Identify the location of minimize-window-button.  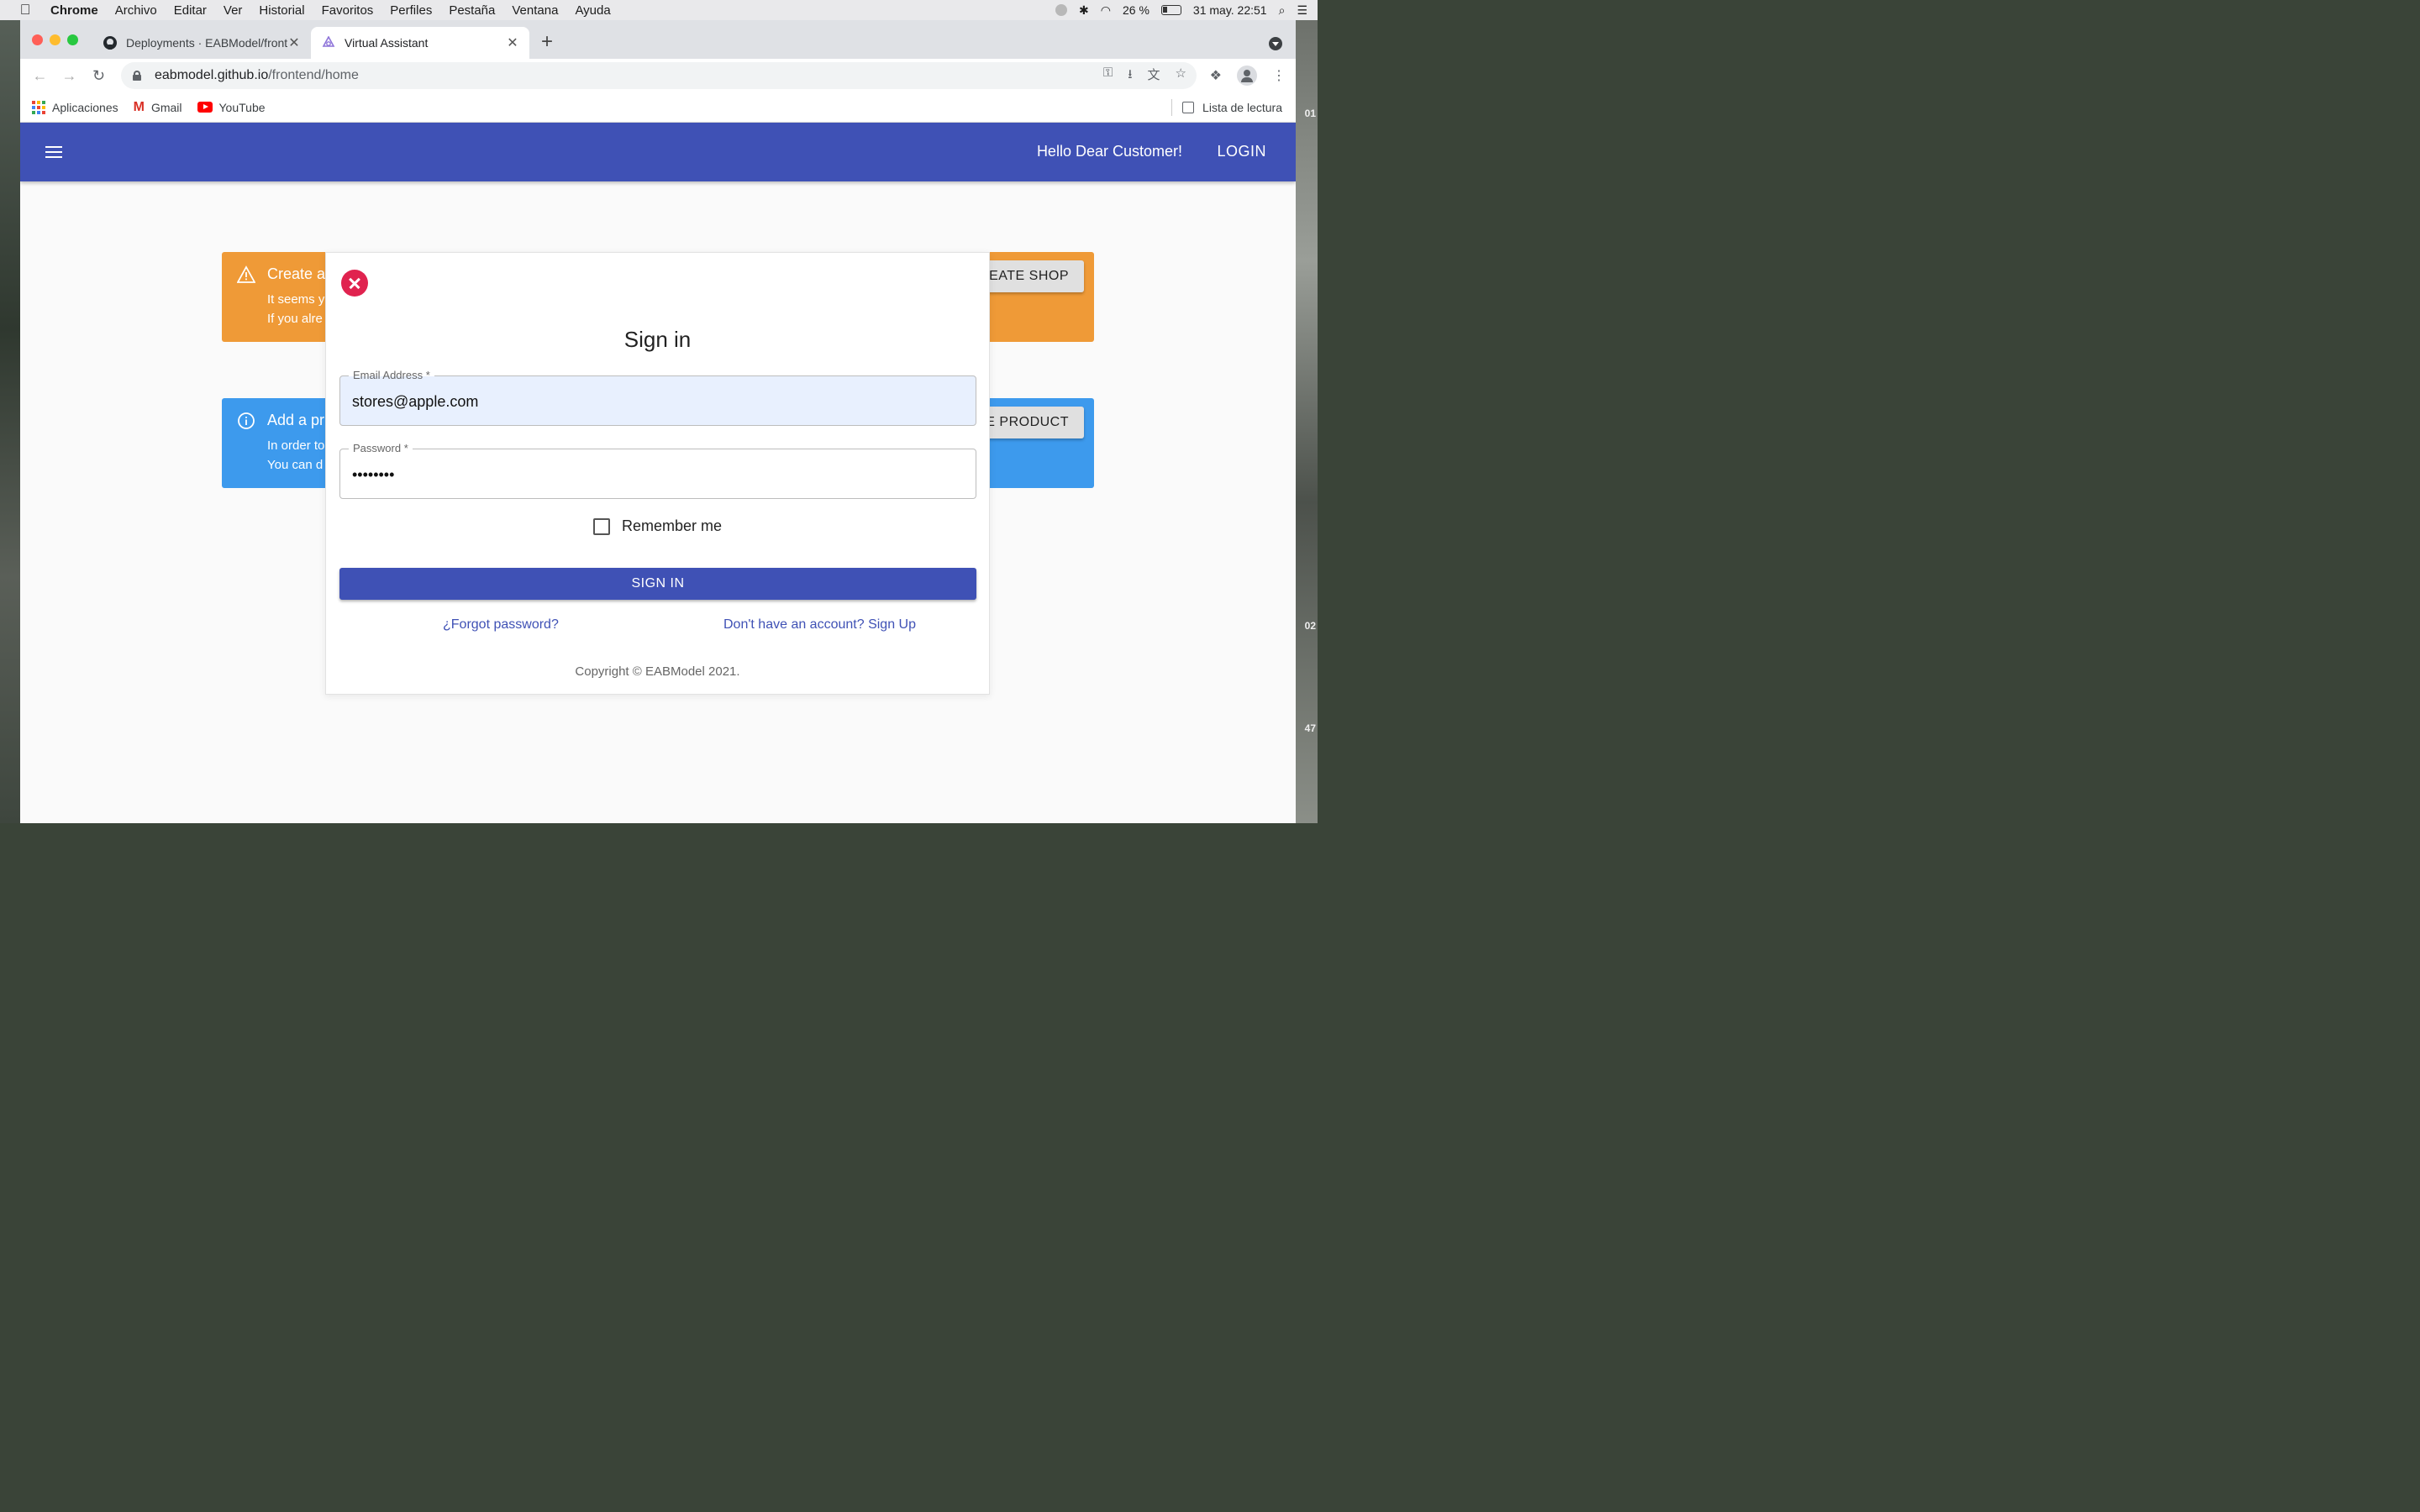
(55, 39).